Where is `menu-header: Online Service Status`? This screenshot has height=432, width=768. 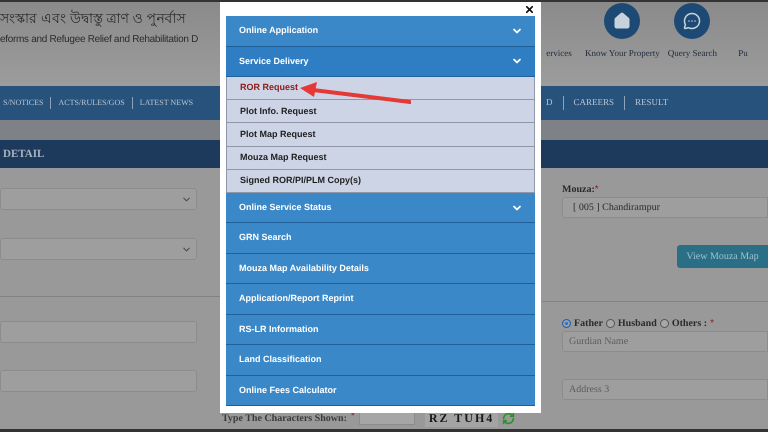
menu-header: Online Service Status is located at coordinates (380, 208).